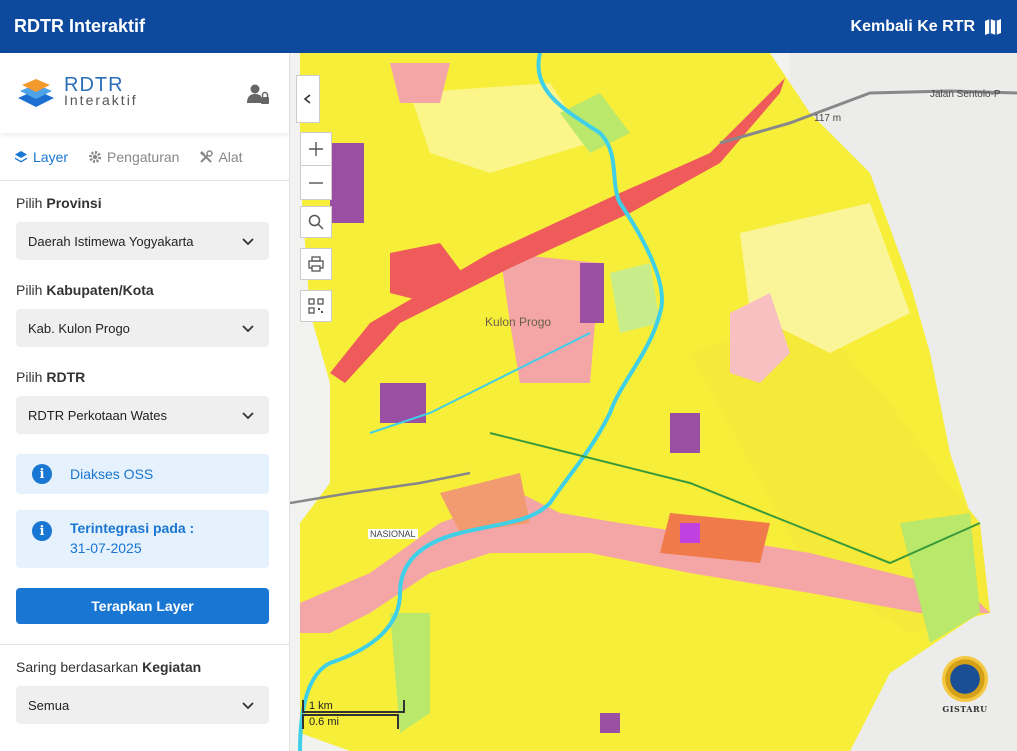  Describe the element at coordinates (518, 322) in the screenshot. I see `map-label-kulon-progo: Kulon Progo` at that location.